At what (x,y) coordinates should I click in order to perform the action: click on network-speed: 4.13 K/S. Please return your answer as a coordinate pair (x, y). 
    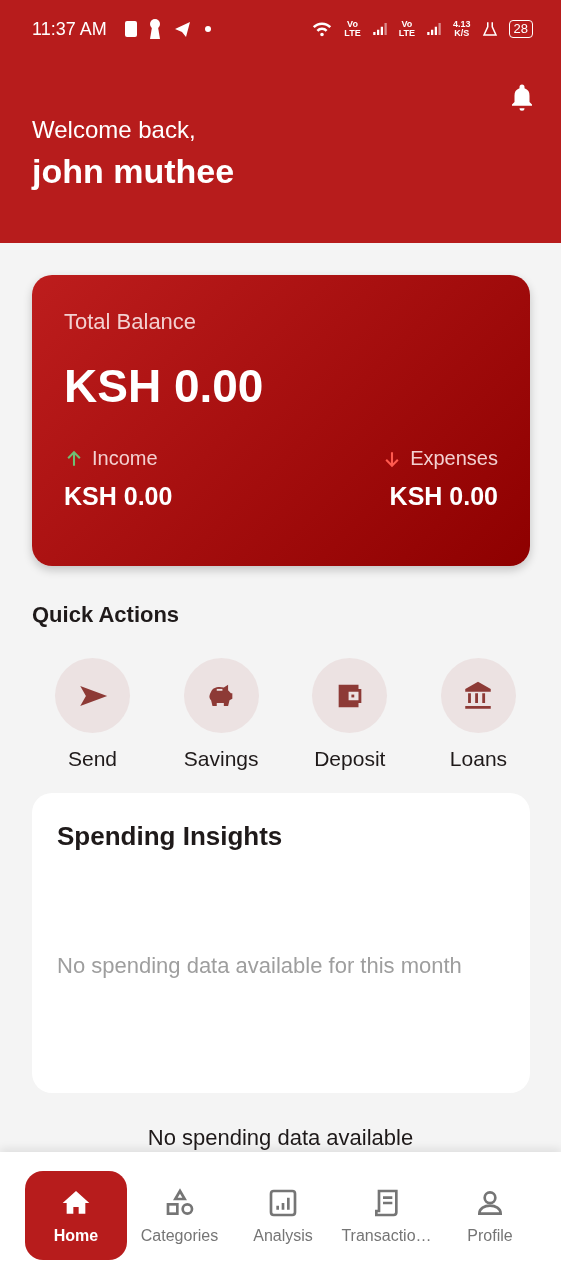
    Looking at the image, I should click on (462, 29).